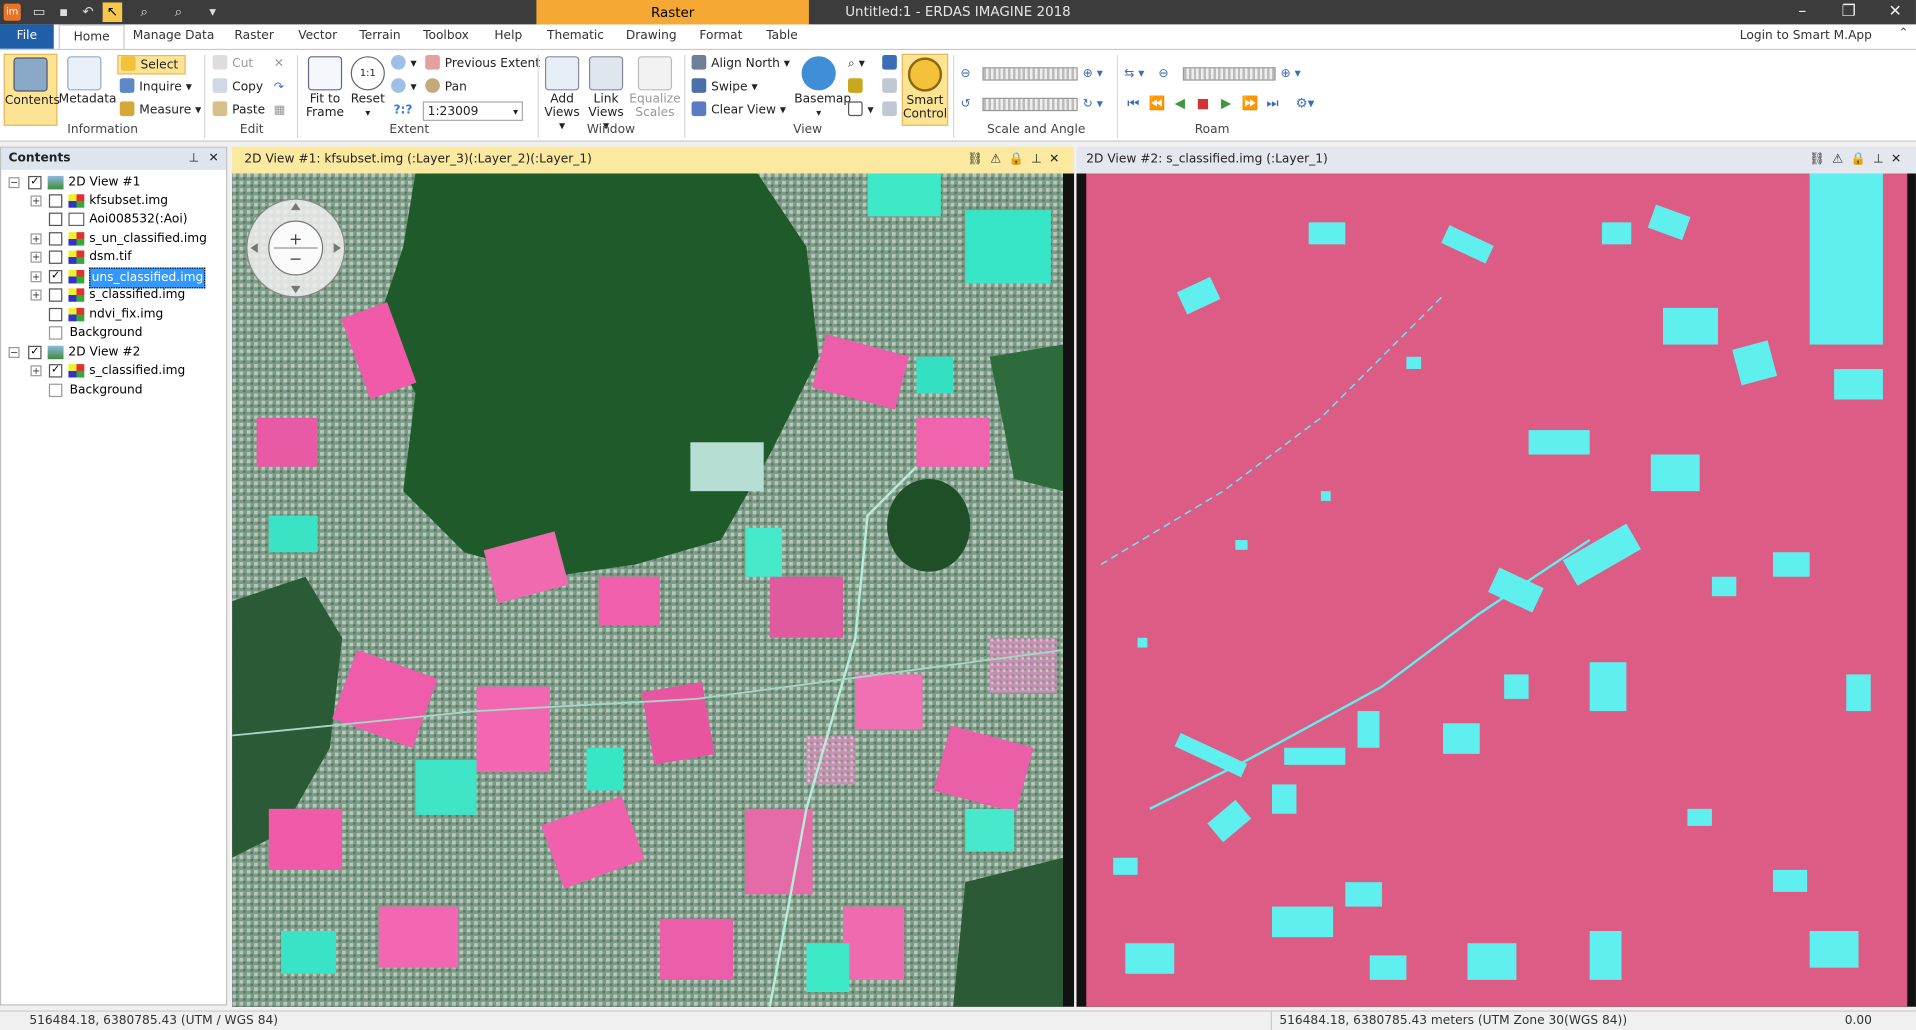 Image resolution: width=1916 pixels, height=1030 pixels. Describe the element at coordinates (721, 36) in the screenshot. I see `tab-format: Format` at that location.